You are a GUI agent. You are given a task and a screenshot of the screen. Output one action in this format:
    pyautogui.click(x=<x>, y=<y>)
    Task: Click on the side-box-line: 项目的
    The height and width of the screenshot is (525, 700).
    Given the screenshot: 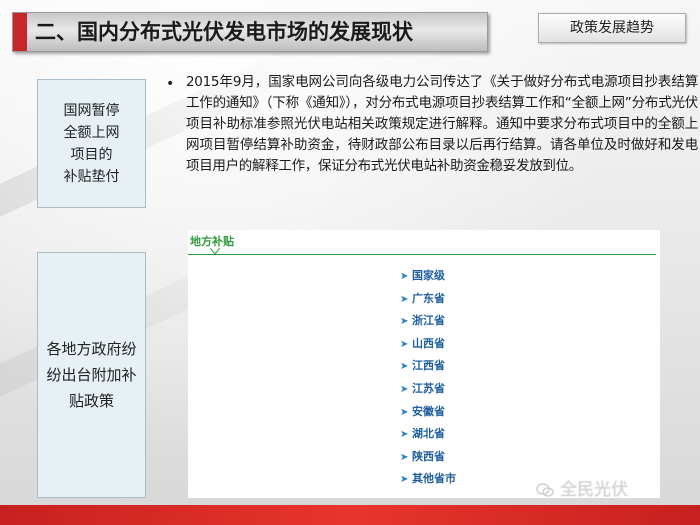 What is the action you would take?
    pyautogui.click(x=91, y=154)
    